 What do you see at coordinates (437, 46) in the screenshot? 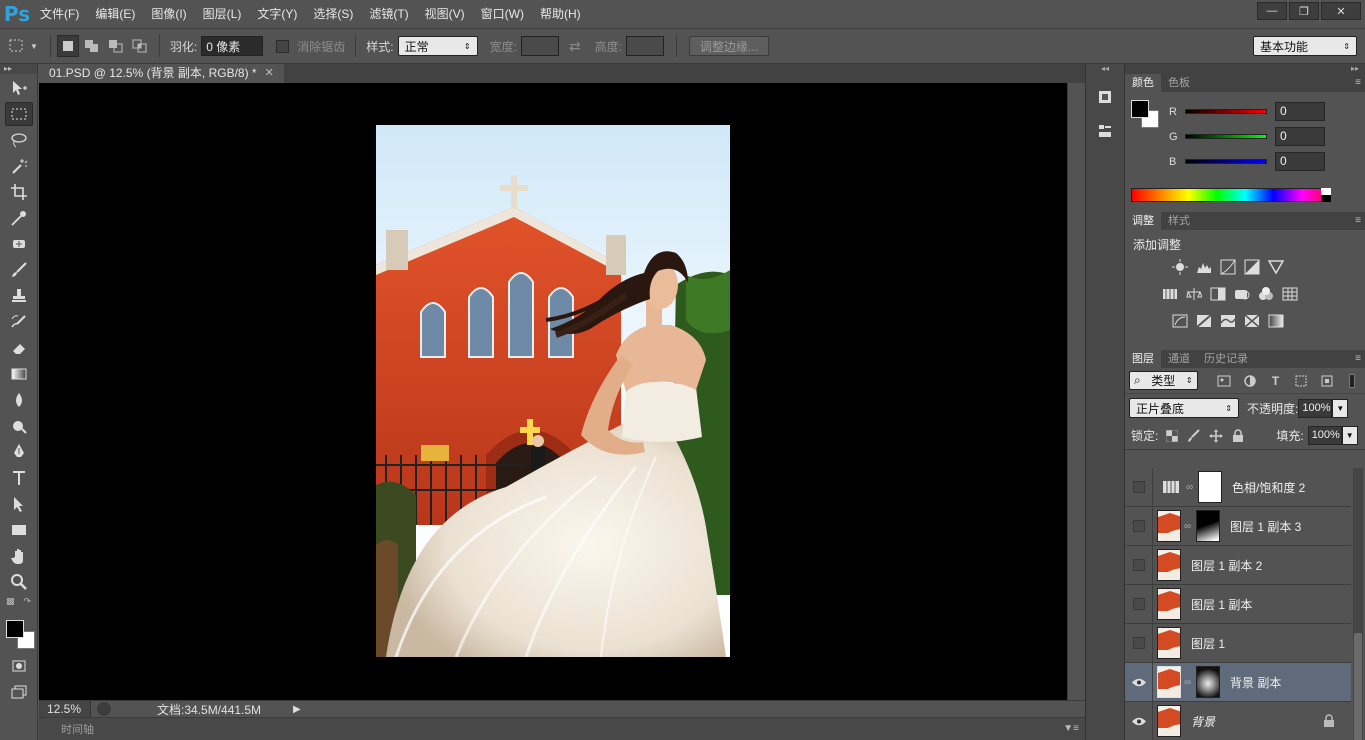
I see `style-select: 正常 ⇕` at bounding box center [437, 46].